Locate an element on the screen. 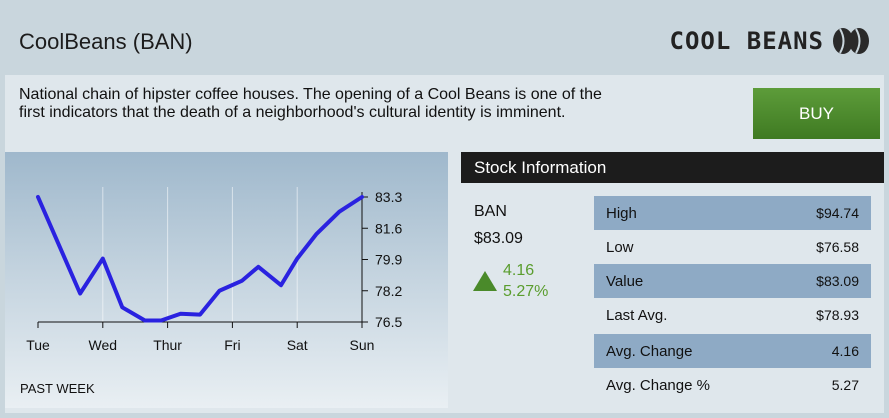 The image size is (889, 418). stat-row-low: Low $76.58 is located at coordinates (732, 247).